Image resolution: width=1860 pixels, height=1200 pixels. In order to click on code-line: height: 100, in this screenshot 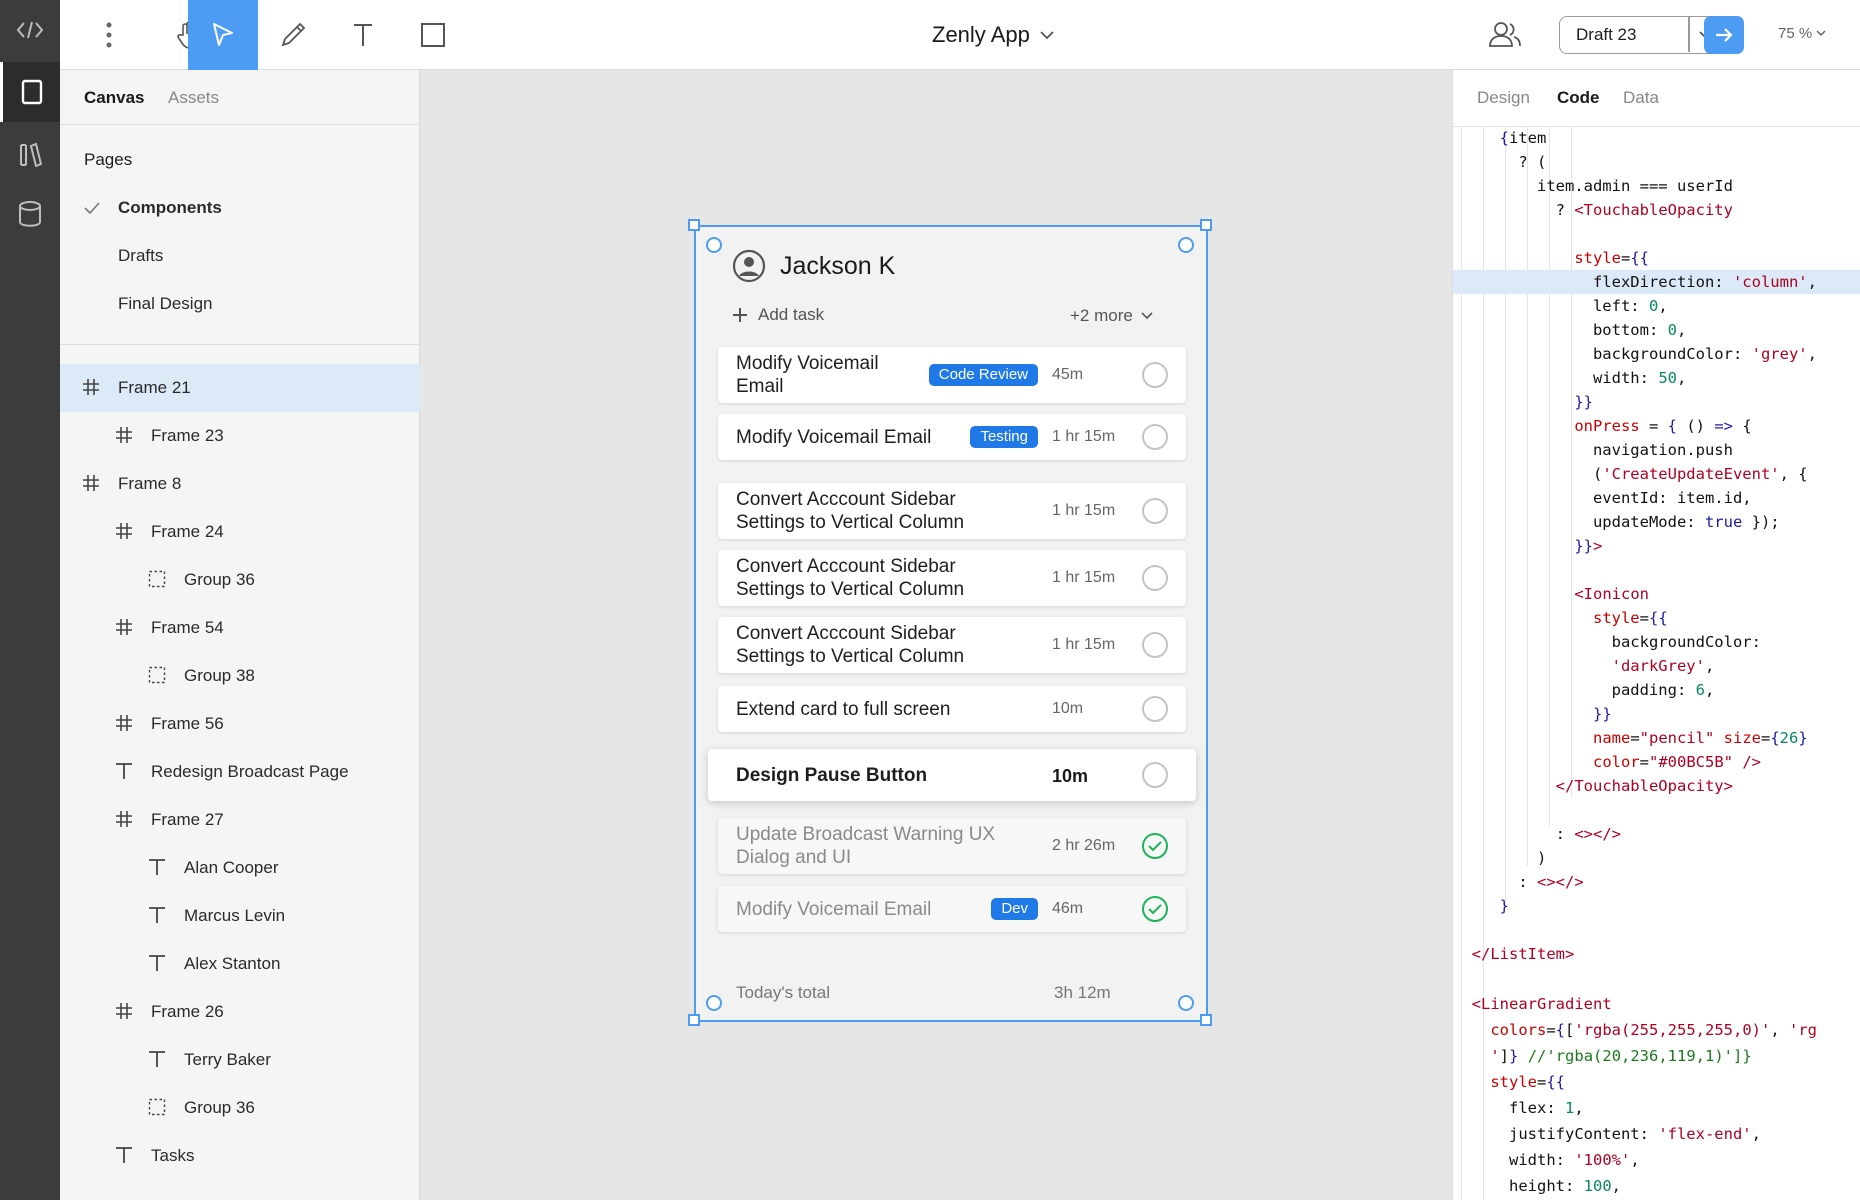, I will do `click(1537, 1186)`.